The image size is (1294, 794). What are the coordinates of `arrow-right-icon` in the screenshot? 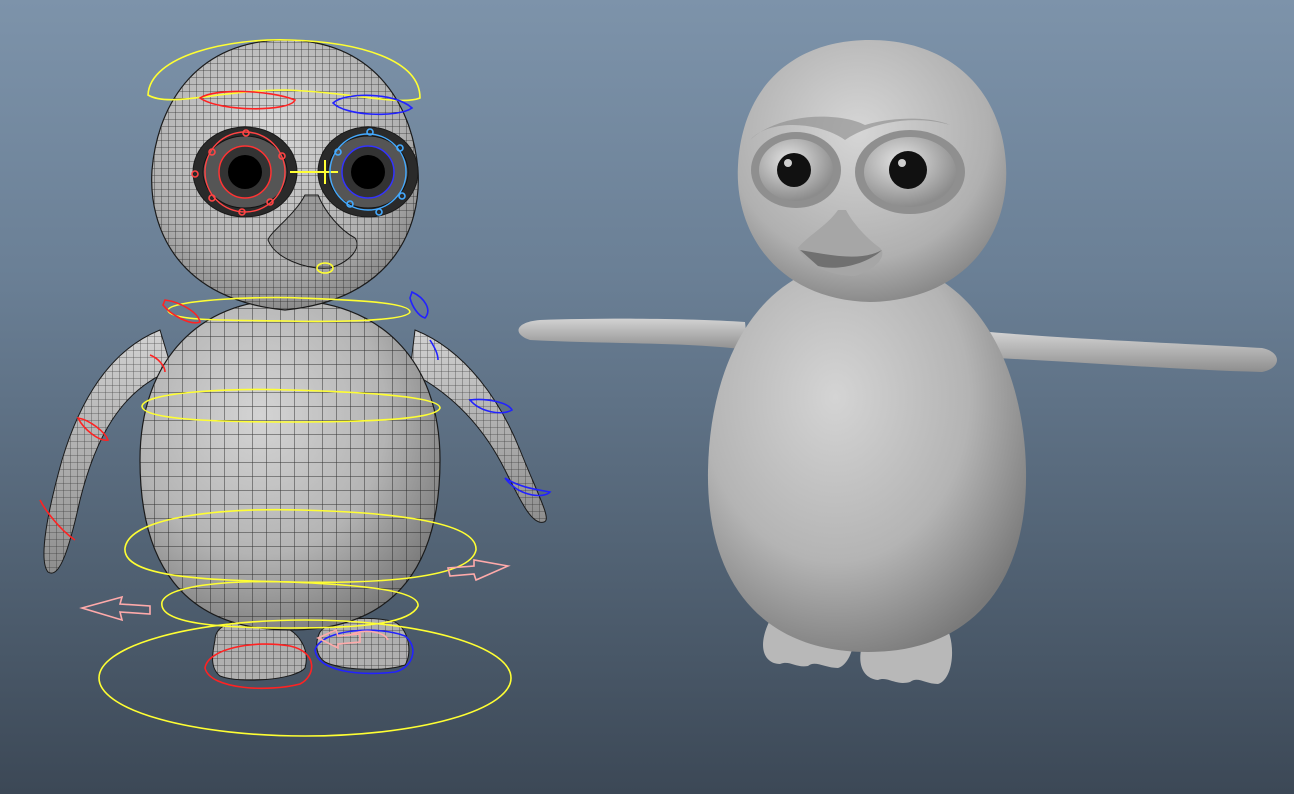 It's located at (478, 570).